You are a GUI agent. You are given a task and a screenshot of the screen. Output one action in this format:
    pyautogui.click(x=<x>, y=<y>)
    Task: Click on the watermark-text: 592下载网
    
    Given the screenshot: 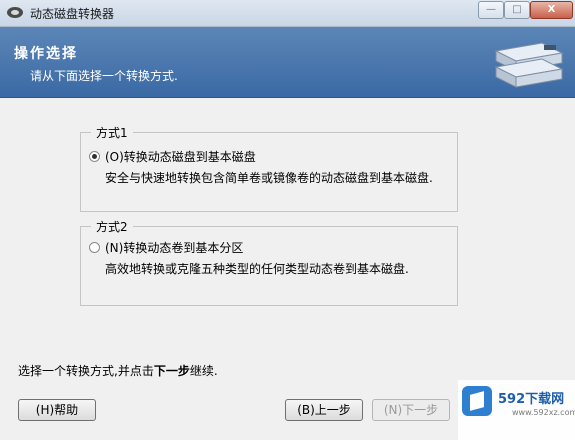 What is the action you would take?
    pyautogui.click(x=531, y=399)
    